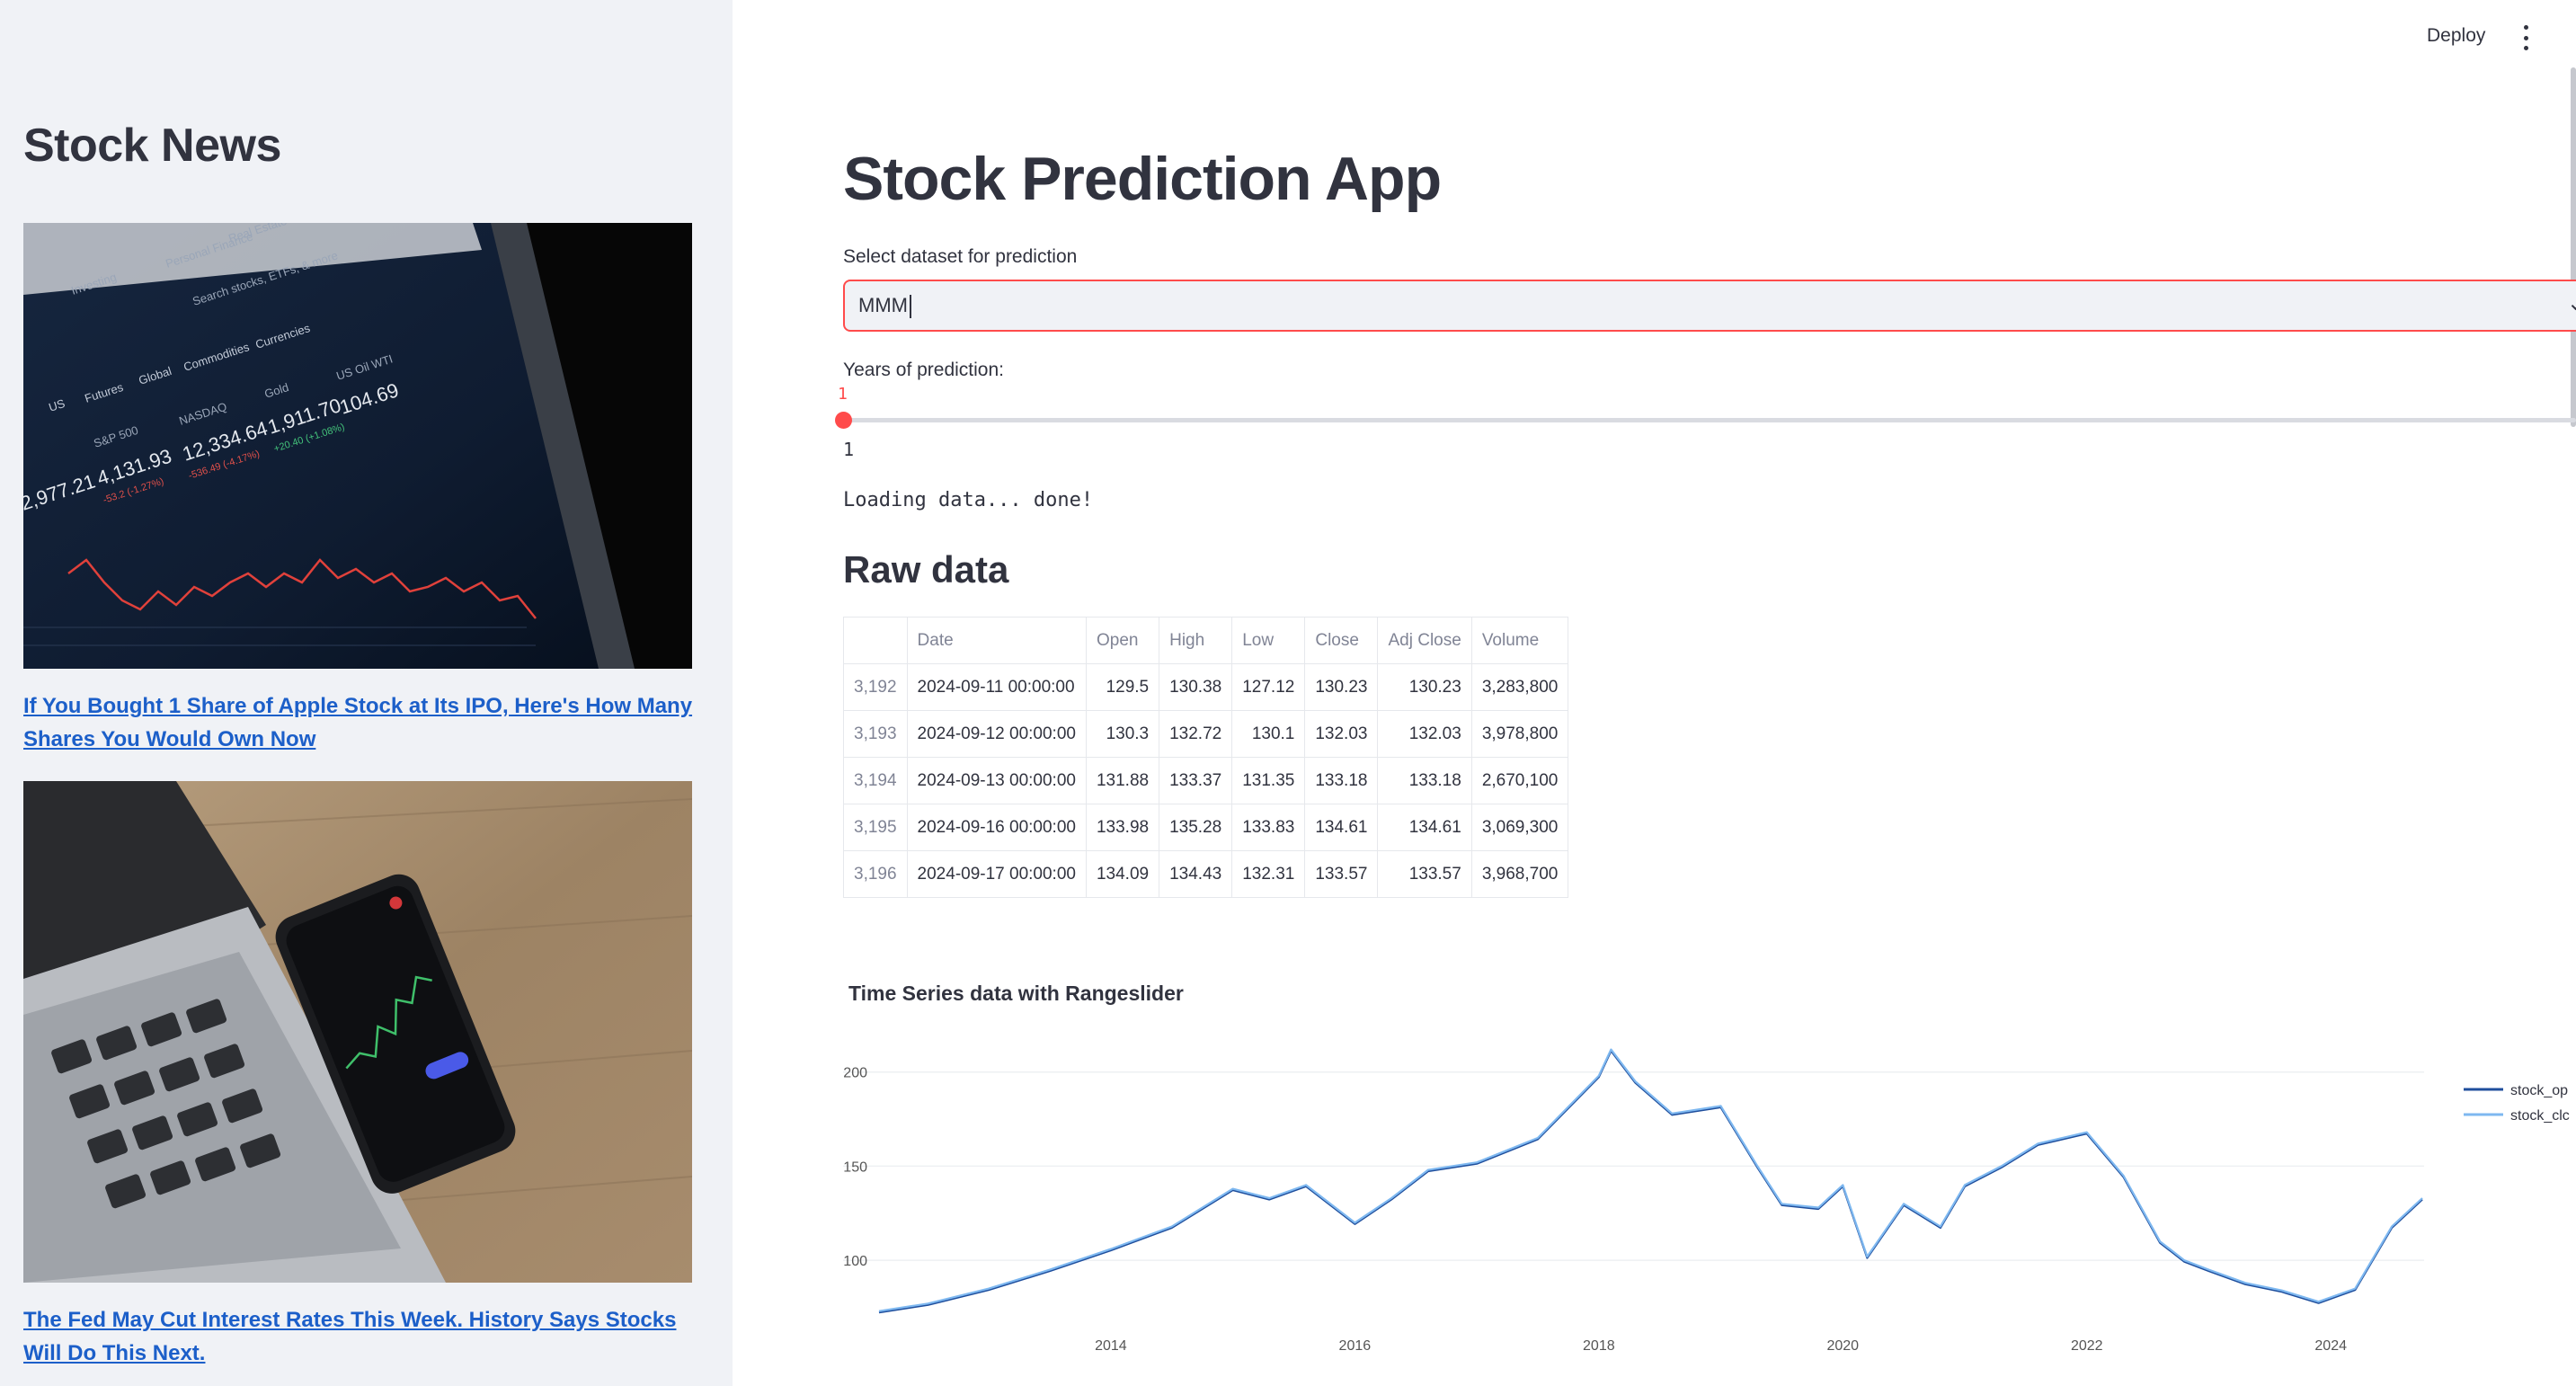 Image resolution: width=2576 pixels, height=1386 pixels. I want to click on sidebar-title: Stock News, so click(152, 146).